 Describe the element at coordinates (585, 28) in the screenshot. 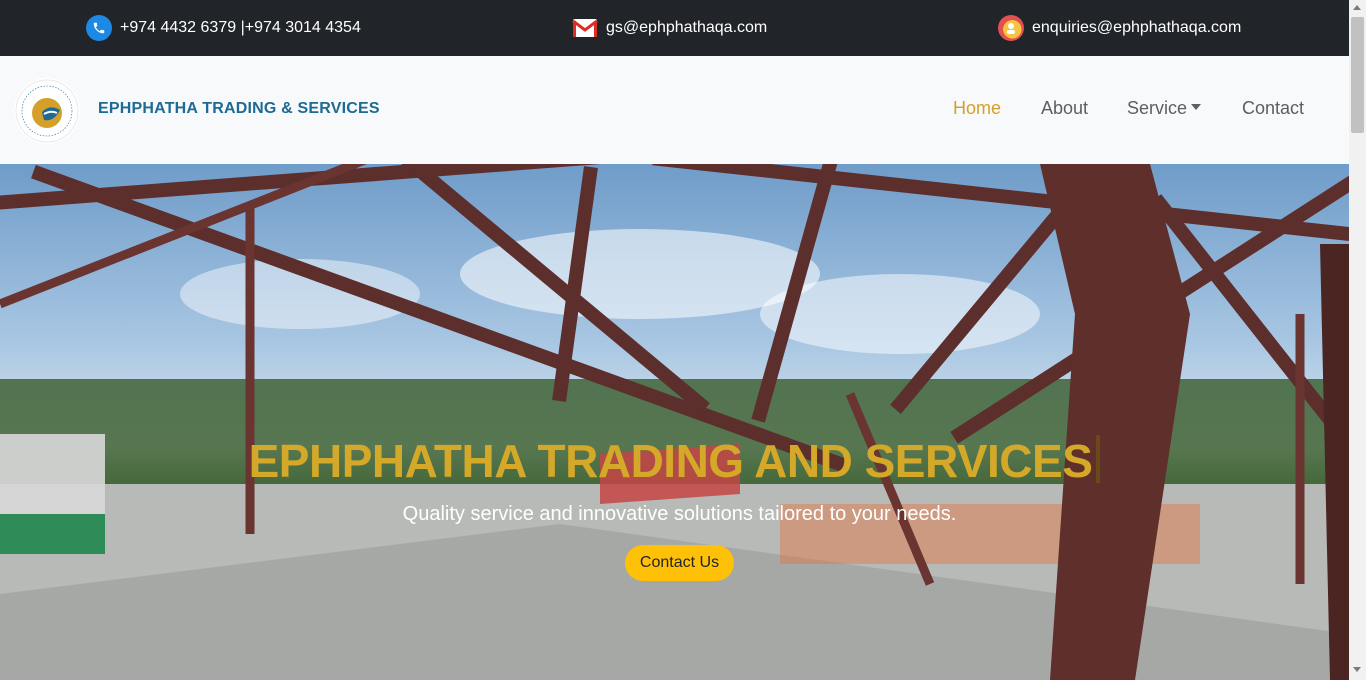

I see `mail-icon` at that location.